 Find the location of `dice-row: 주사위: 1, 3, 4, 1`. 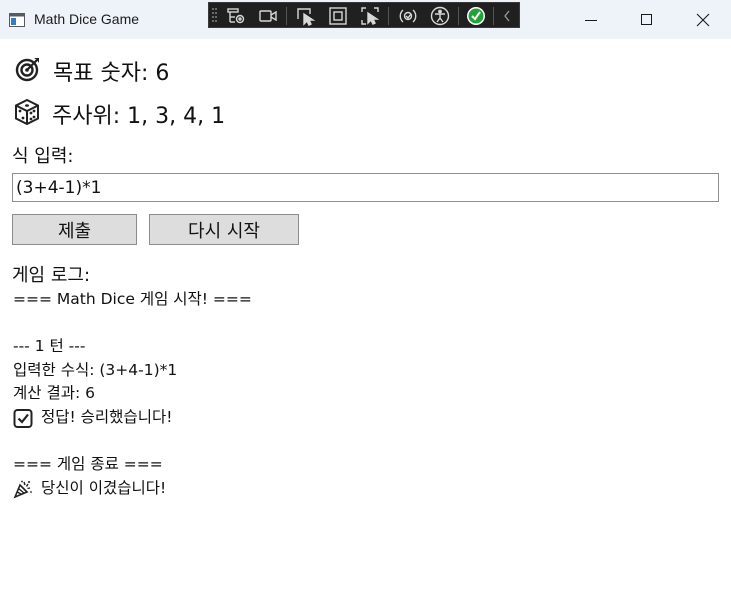

dice-row: 주사위: 1, 3, 4, 1 is located at coordinates (120, 113).